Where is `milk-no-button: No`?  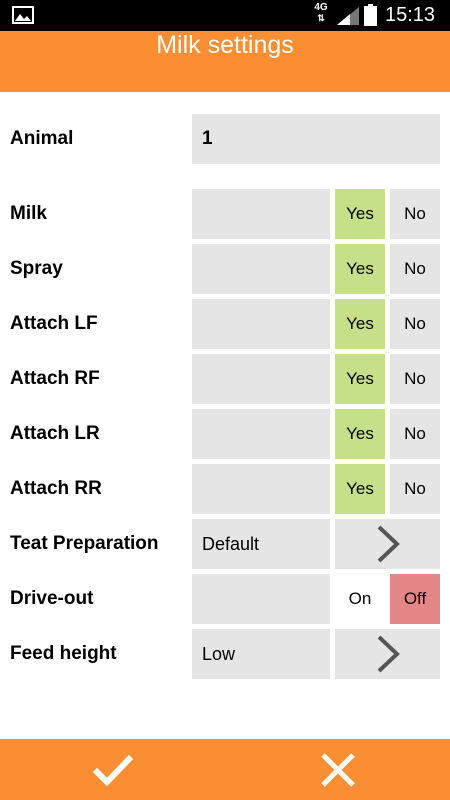
milk-no-button: No is located at coordinates (415, 214).